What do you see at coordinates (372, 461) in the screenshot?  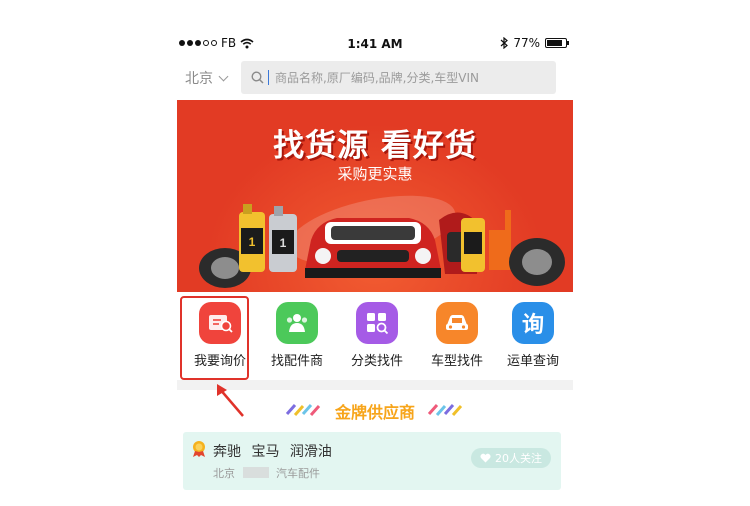 I see `supplier-card: 奔驰 宝马 润滑油 北京 汽车配件 20人关注` at bounding box center [372, 461].